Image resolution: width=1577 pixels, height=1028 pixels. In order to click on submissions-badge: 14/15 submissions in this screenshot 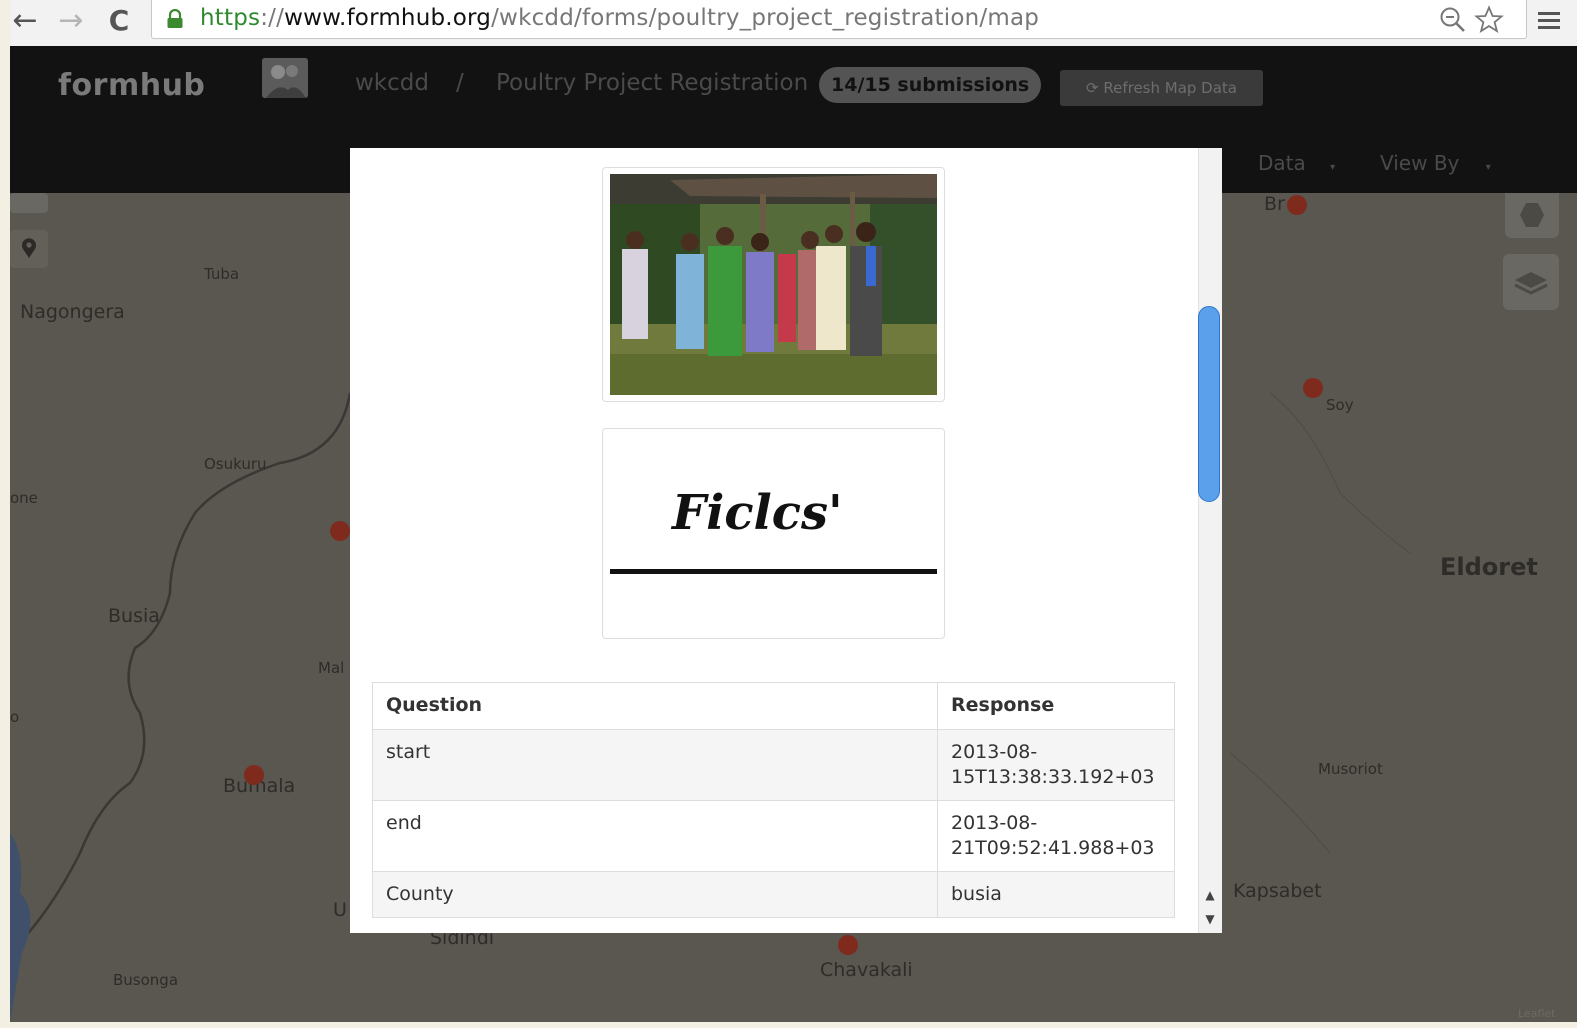, I will do `click(930, 85)`.